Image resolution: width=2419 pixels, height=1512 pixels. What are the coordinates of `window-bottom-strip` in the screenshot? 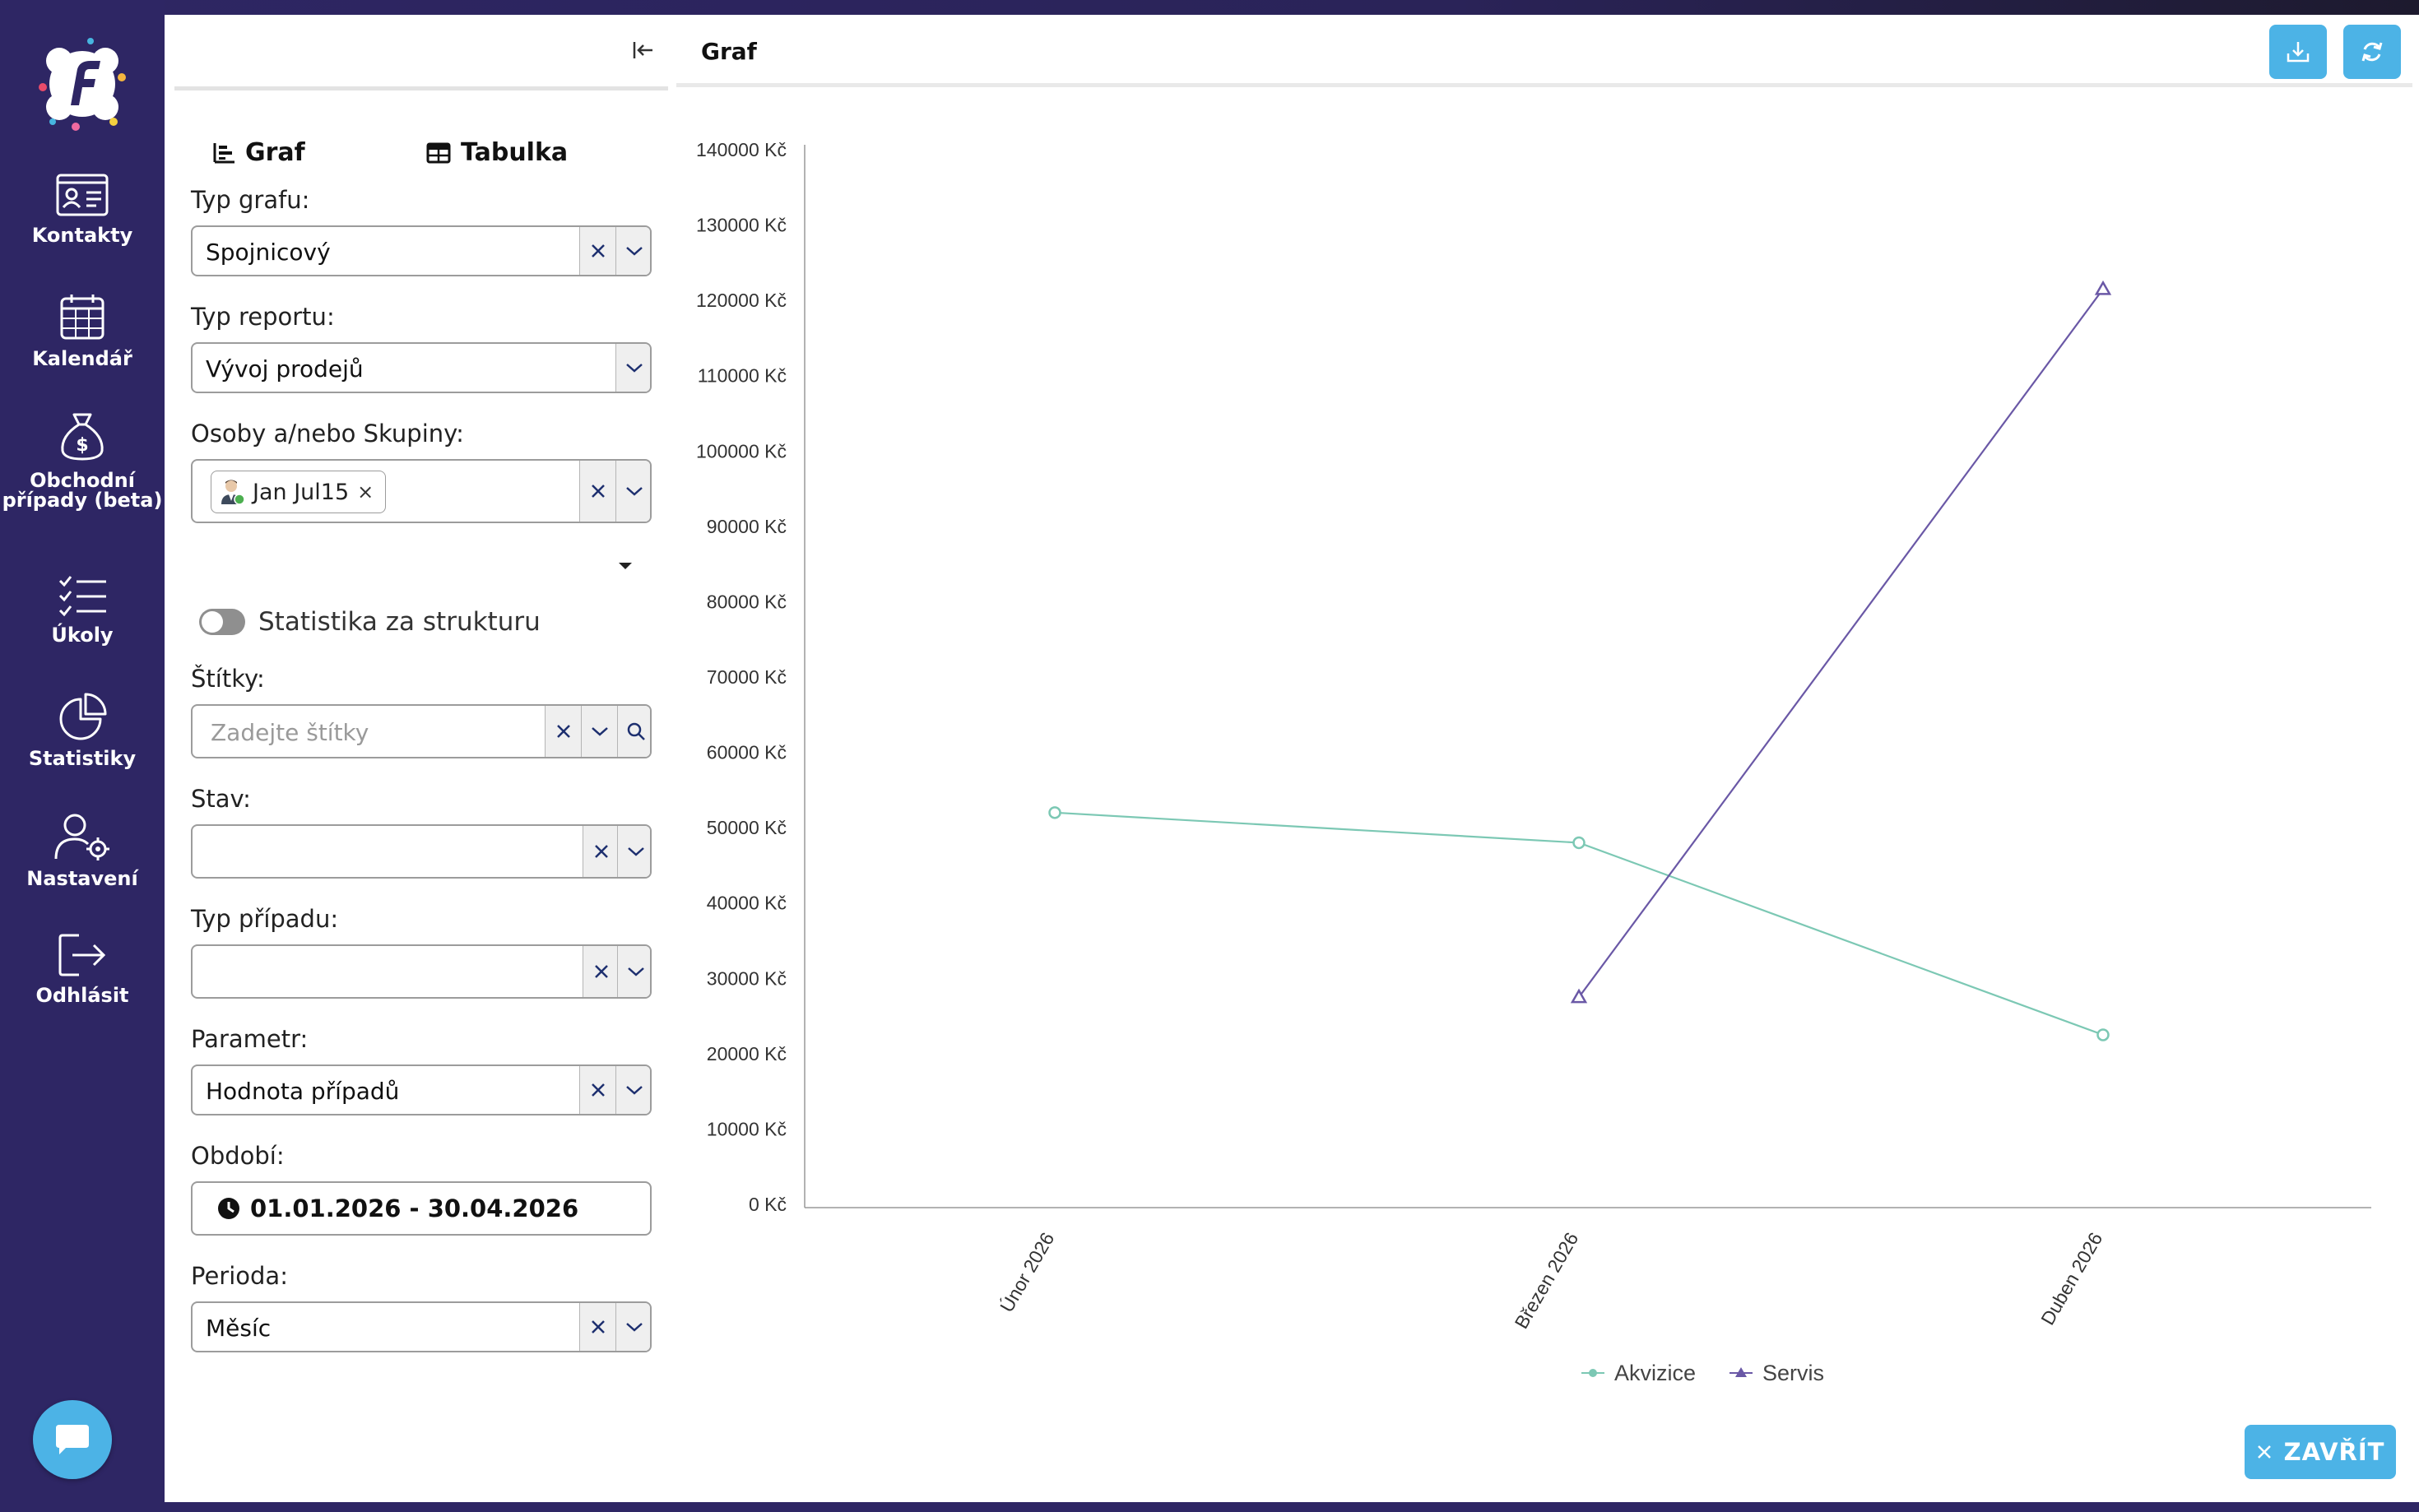 It's located at (1292, 1507).